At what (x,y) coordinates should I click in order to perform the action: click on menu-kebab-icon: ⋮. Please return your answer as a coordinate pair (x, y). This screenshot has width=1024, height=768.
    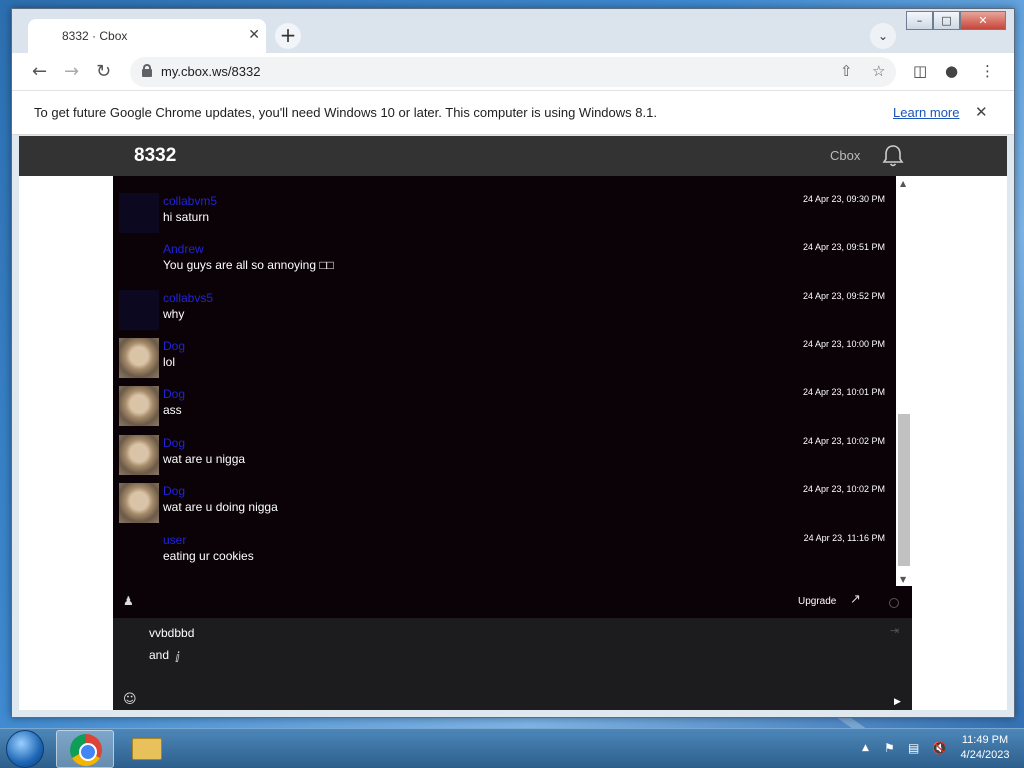
    Looking at the image, I should click on (987, 71).